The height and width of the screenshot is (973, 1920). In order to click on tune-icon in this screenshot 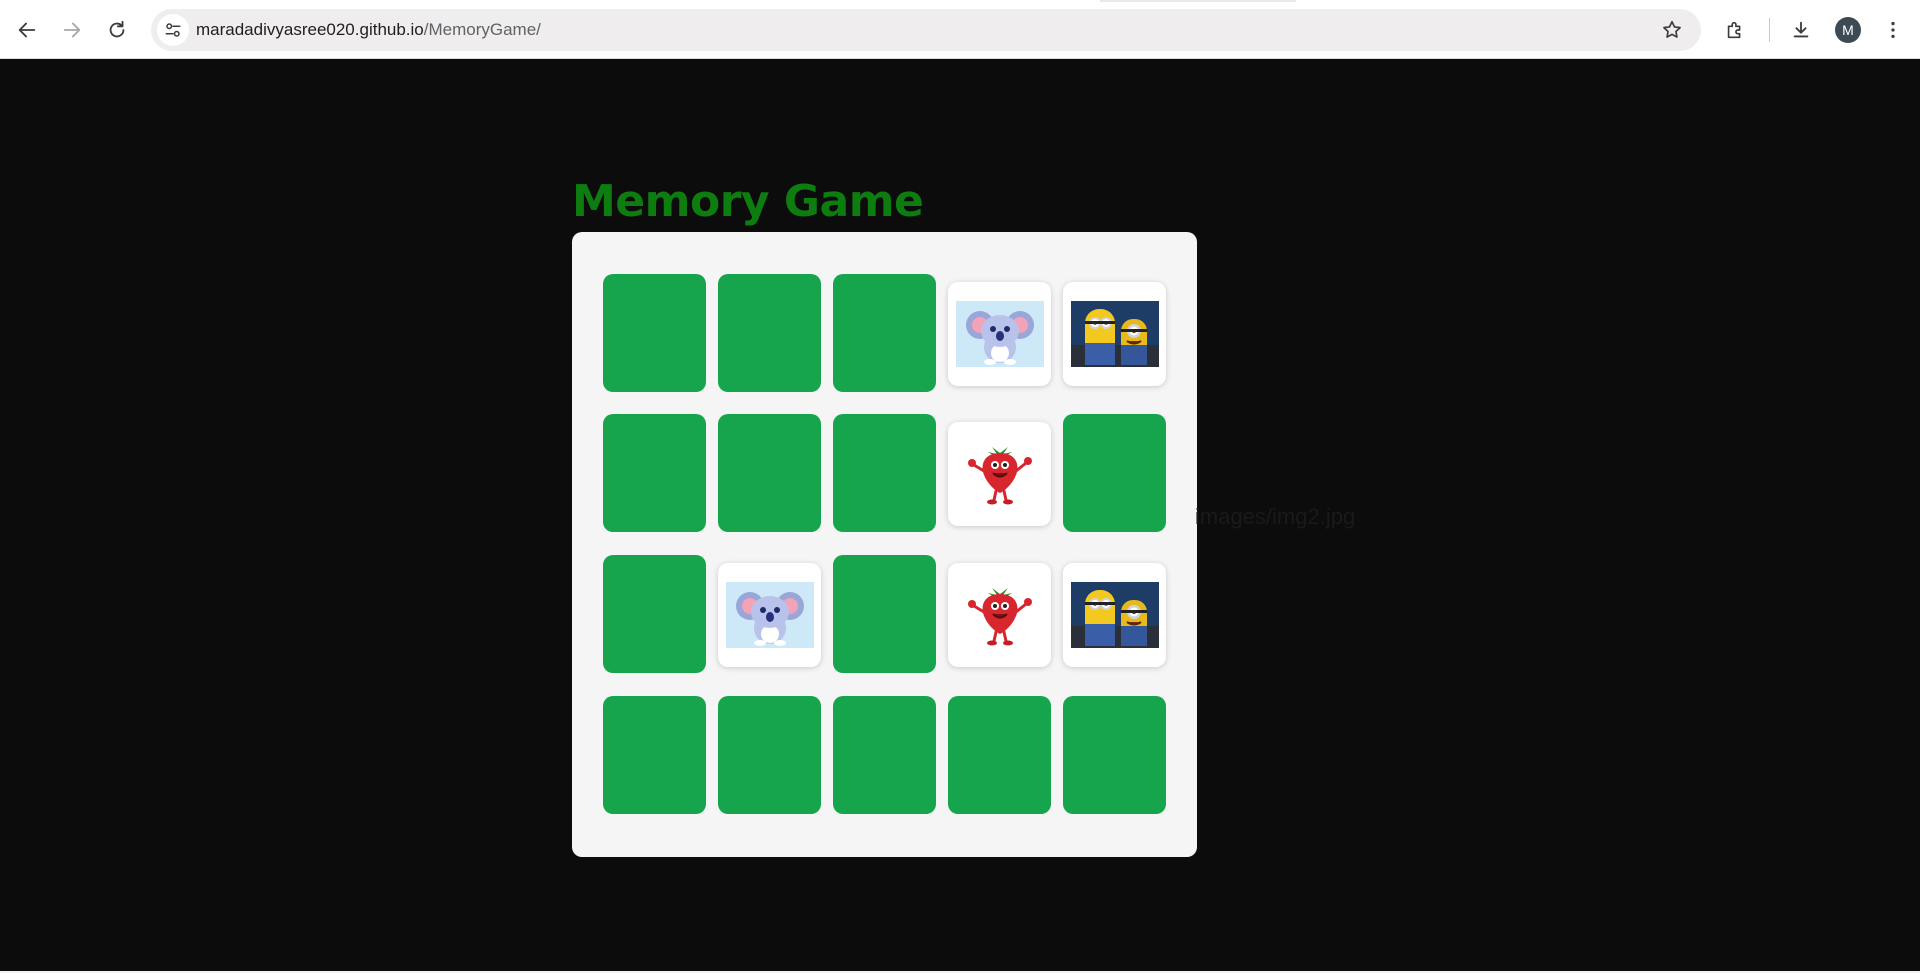, I will do `click(173, 30)`.